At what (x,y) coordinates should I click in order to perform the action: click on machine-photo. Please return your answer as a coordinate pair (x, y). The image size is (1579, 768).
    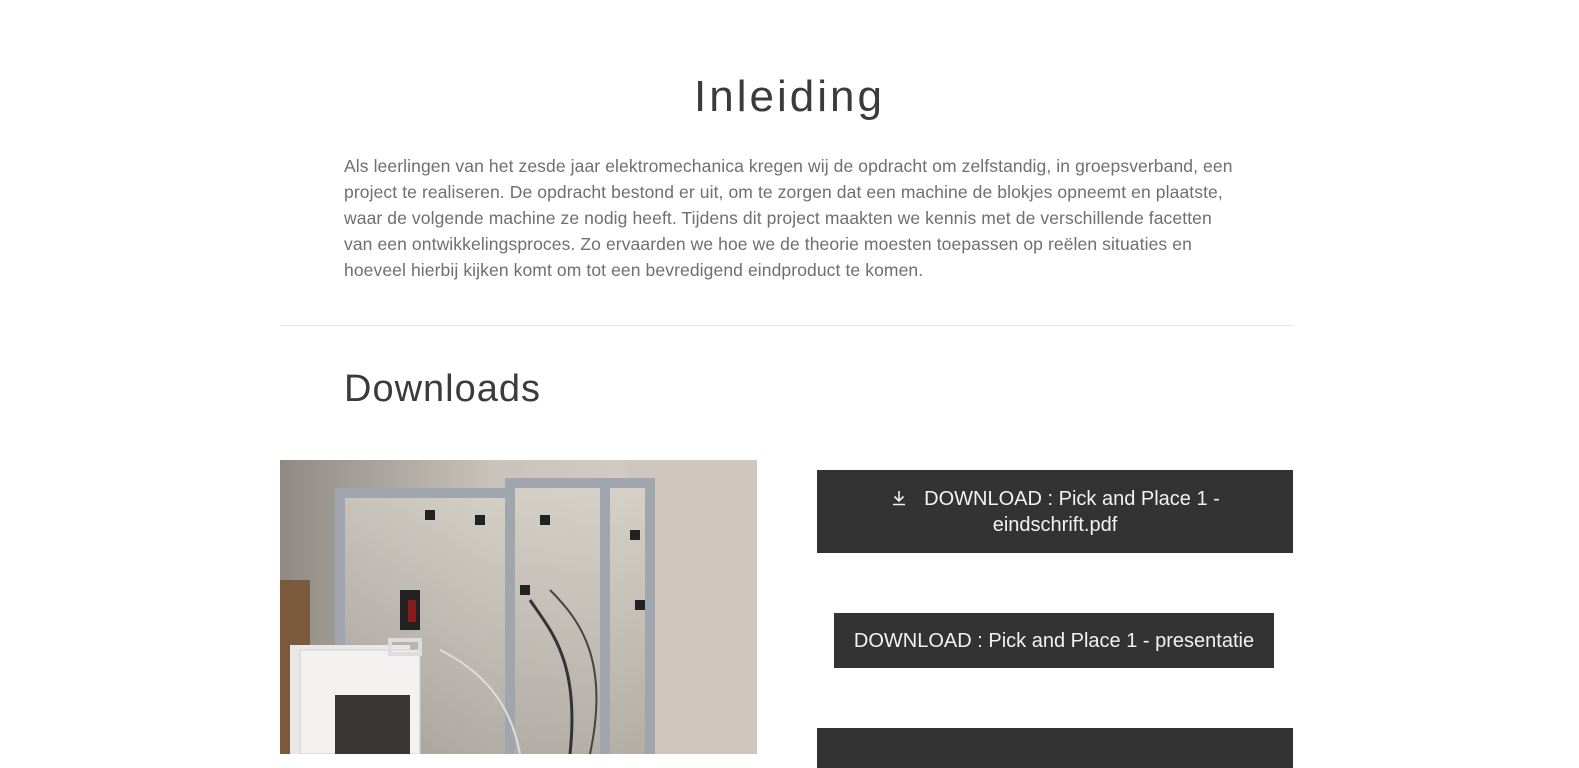
    Looking at the image, I should click on (518, 607).